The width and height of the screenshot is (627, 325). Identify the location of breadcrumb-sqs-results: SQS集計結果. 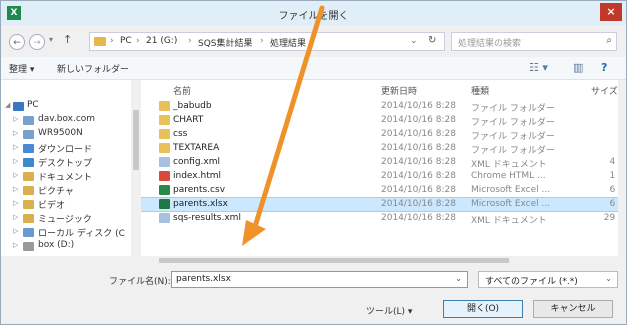
(225, 42).